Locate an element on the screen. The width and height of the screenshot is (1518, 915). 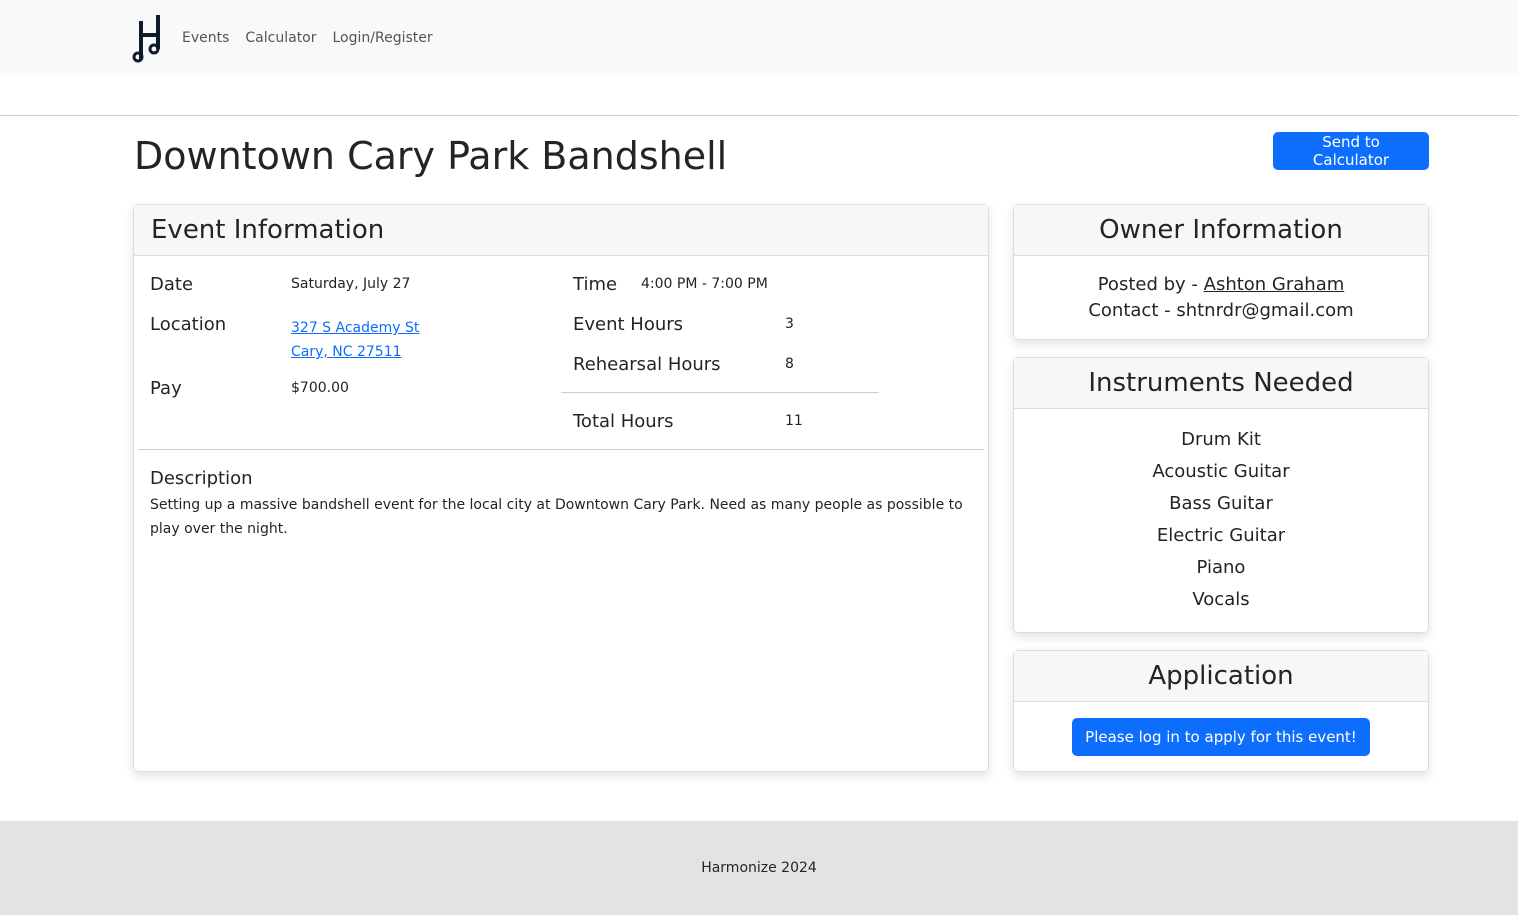
rehearsal-hours-label: Rehearsal Hours is located at coordinates (647, 364).